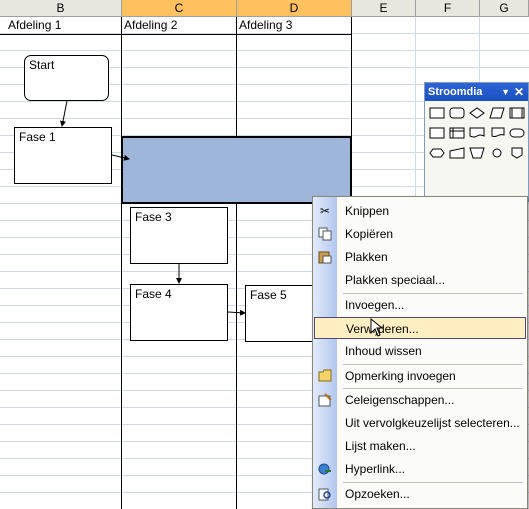  Describe the element at coordinates (294, 8) in the screenshot. I see `column-header-d: D` at that location.